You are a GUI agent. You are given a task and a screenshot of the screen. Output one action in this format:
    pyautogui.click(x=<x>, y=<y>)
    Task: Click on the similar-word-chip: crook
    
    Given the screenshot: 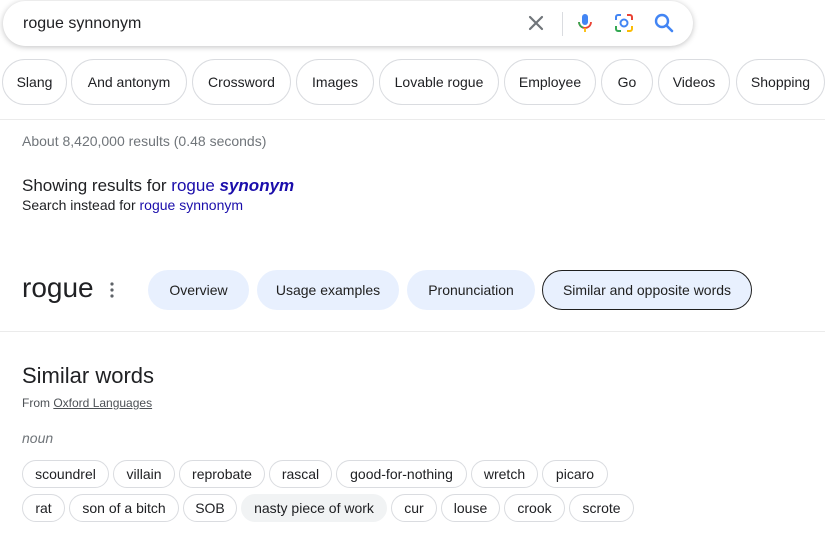 What is the action you would take?
    pyautogui.click(x=534, y=508)
    